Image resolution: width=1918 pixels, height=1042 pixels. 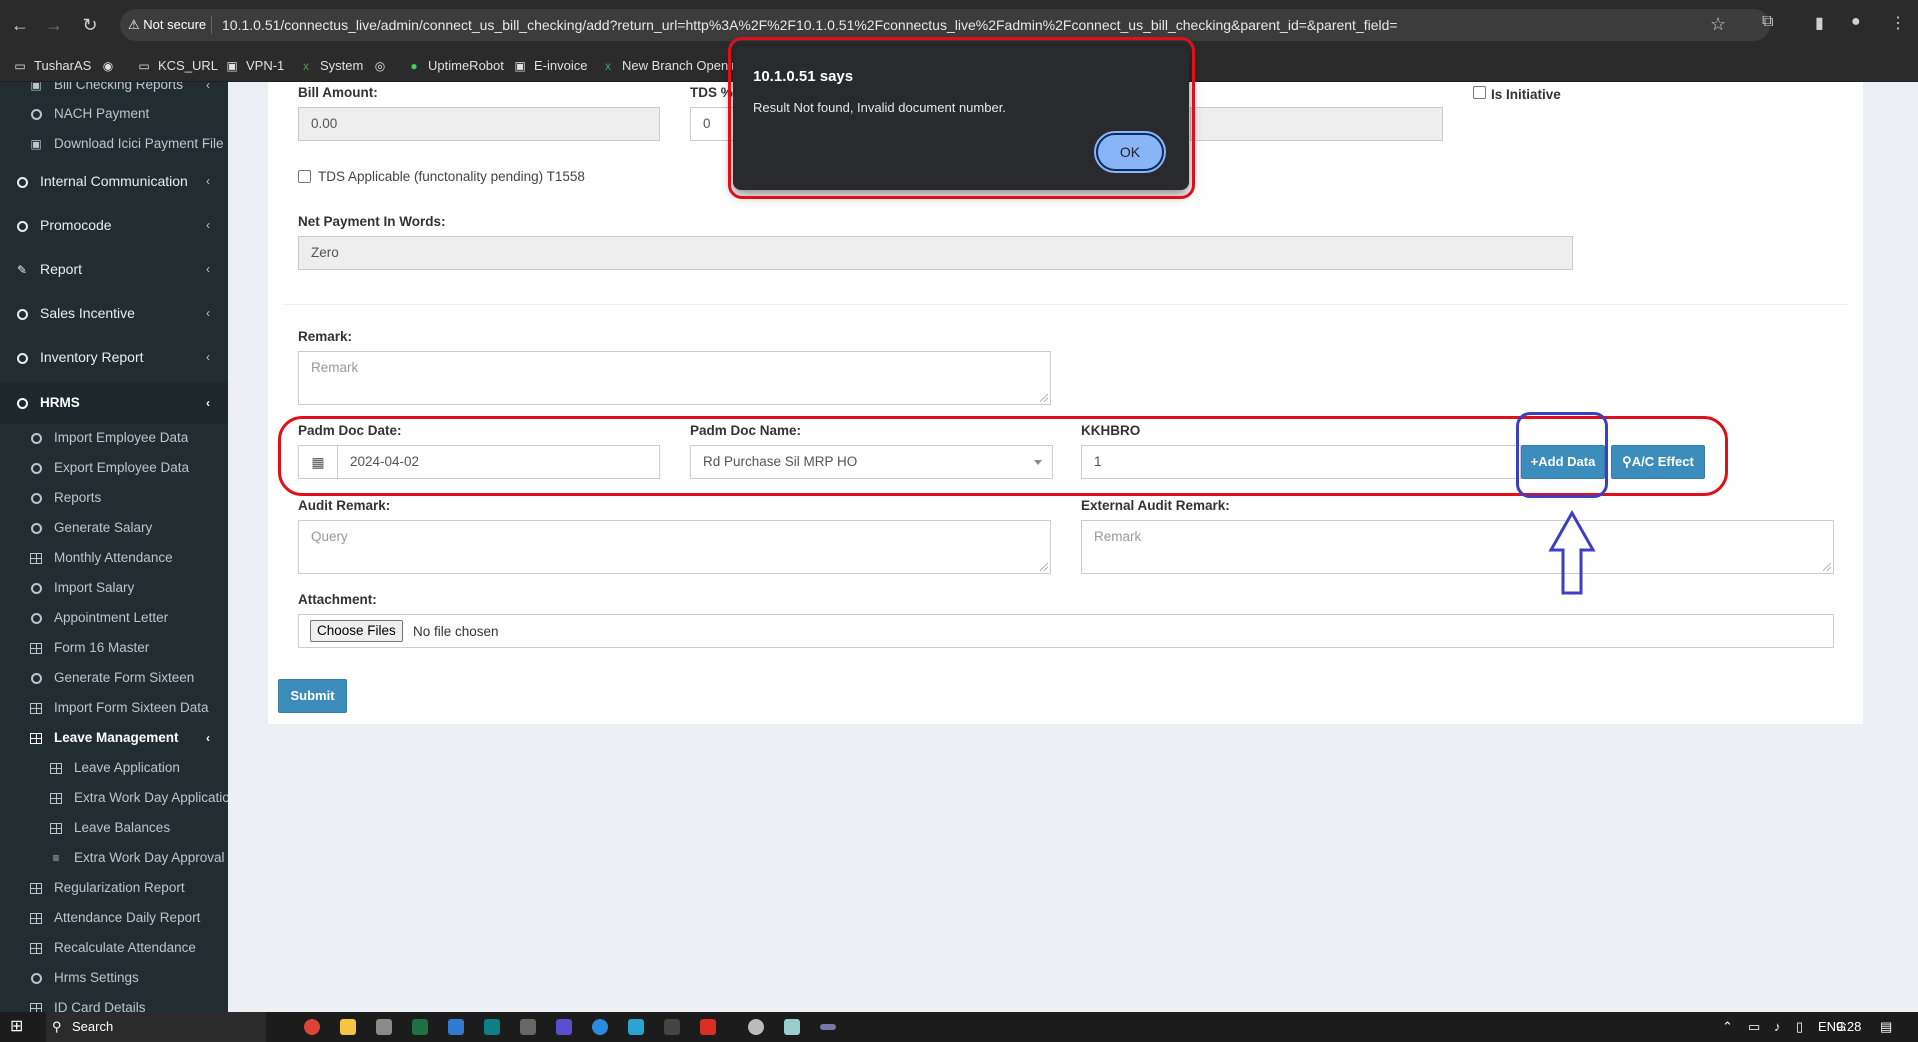 What do you see at coordinates (114, 528) in the screenshot?
I see `sidebar-item-generate-salary: Generate Salary` at bounding box center [114, 528].